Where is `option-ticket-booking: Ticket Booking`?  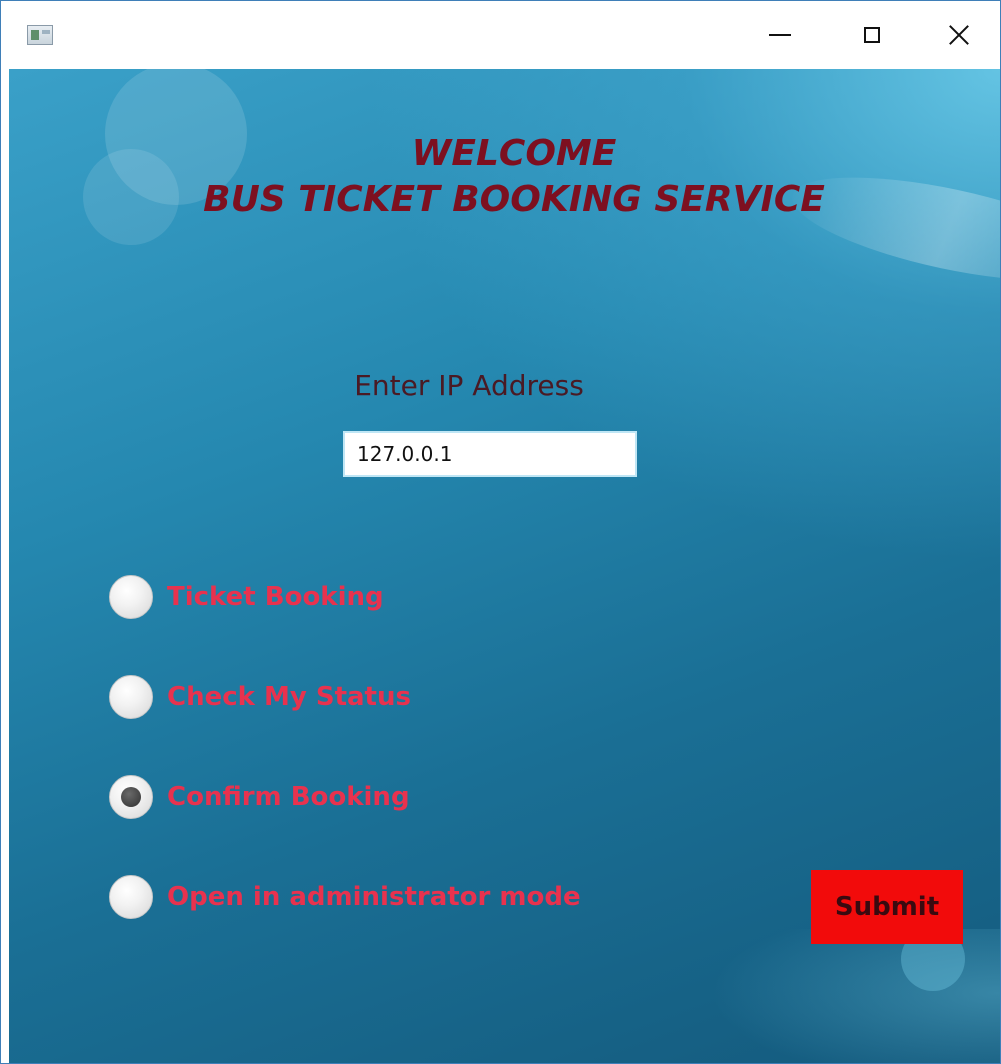 option-ticket-booking: Ticket Booking is located at coordinates (246, 597).